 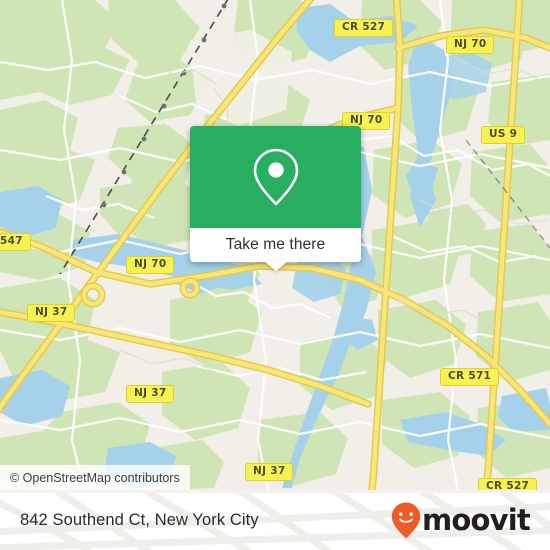 I want to click on callout-button-label: Take me there, so click(x=275, y=244).